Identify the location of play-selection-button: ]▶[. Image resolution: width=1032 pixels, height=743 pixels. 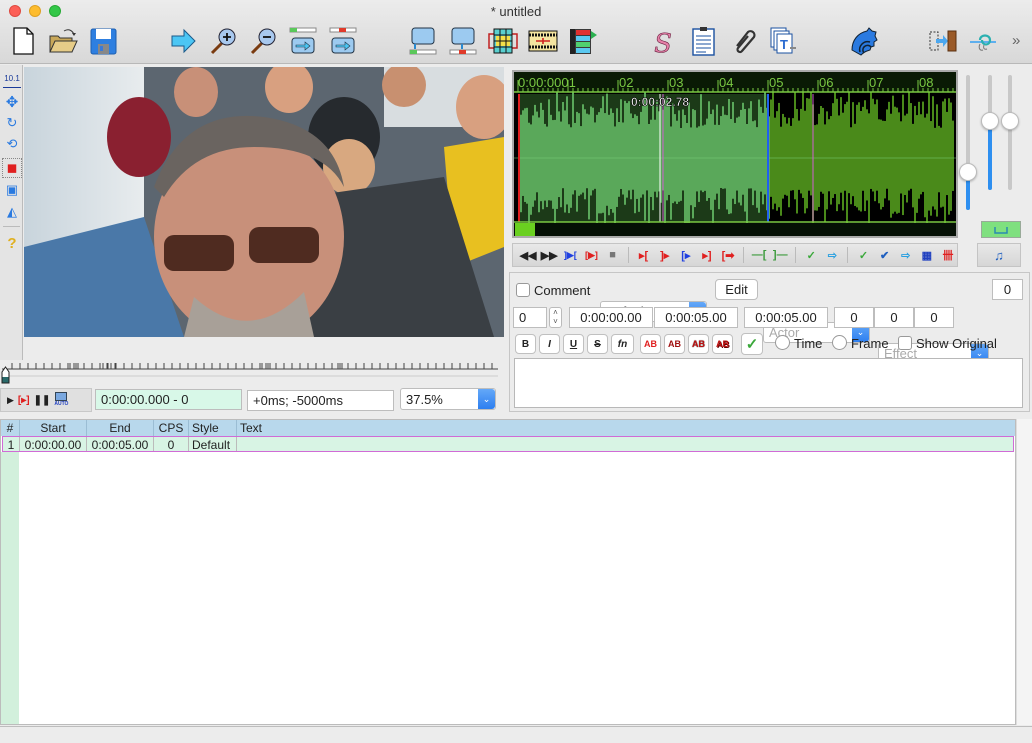
(570, 255).